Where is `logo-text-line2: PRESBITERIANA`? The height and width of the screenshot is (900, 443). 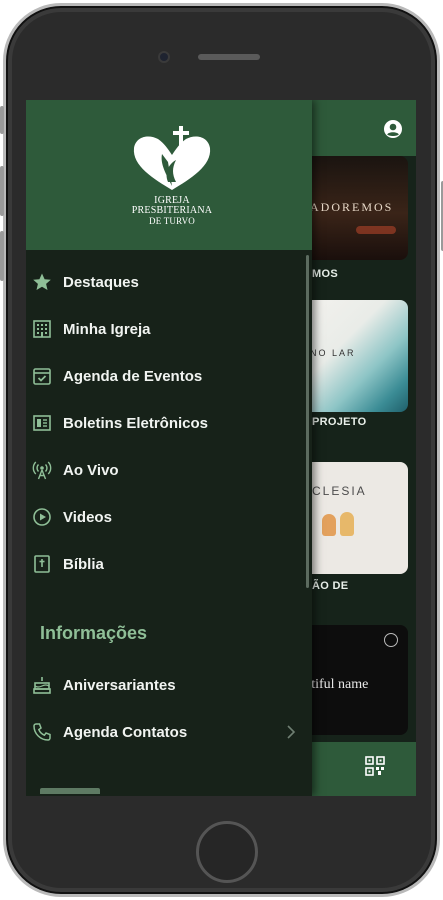
logo-text-line2: PRESBITERIANA is located at coordinates (172, 210).